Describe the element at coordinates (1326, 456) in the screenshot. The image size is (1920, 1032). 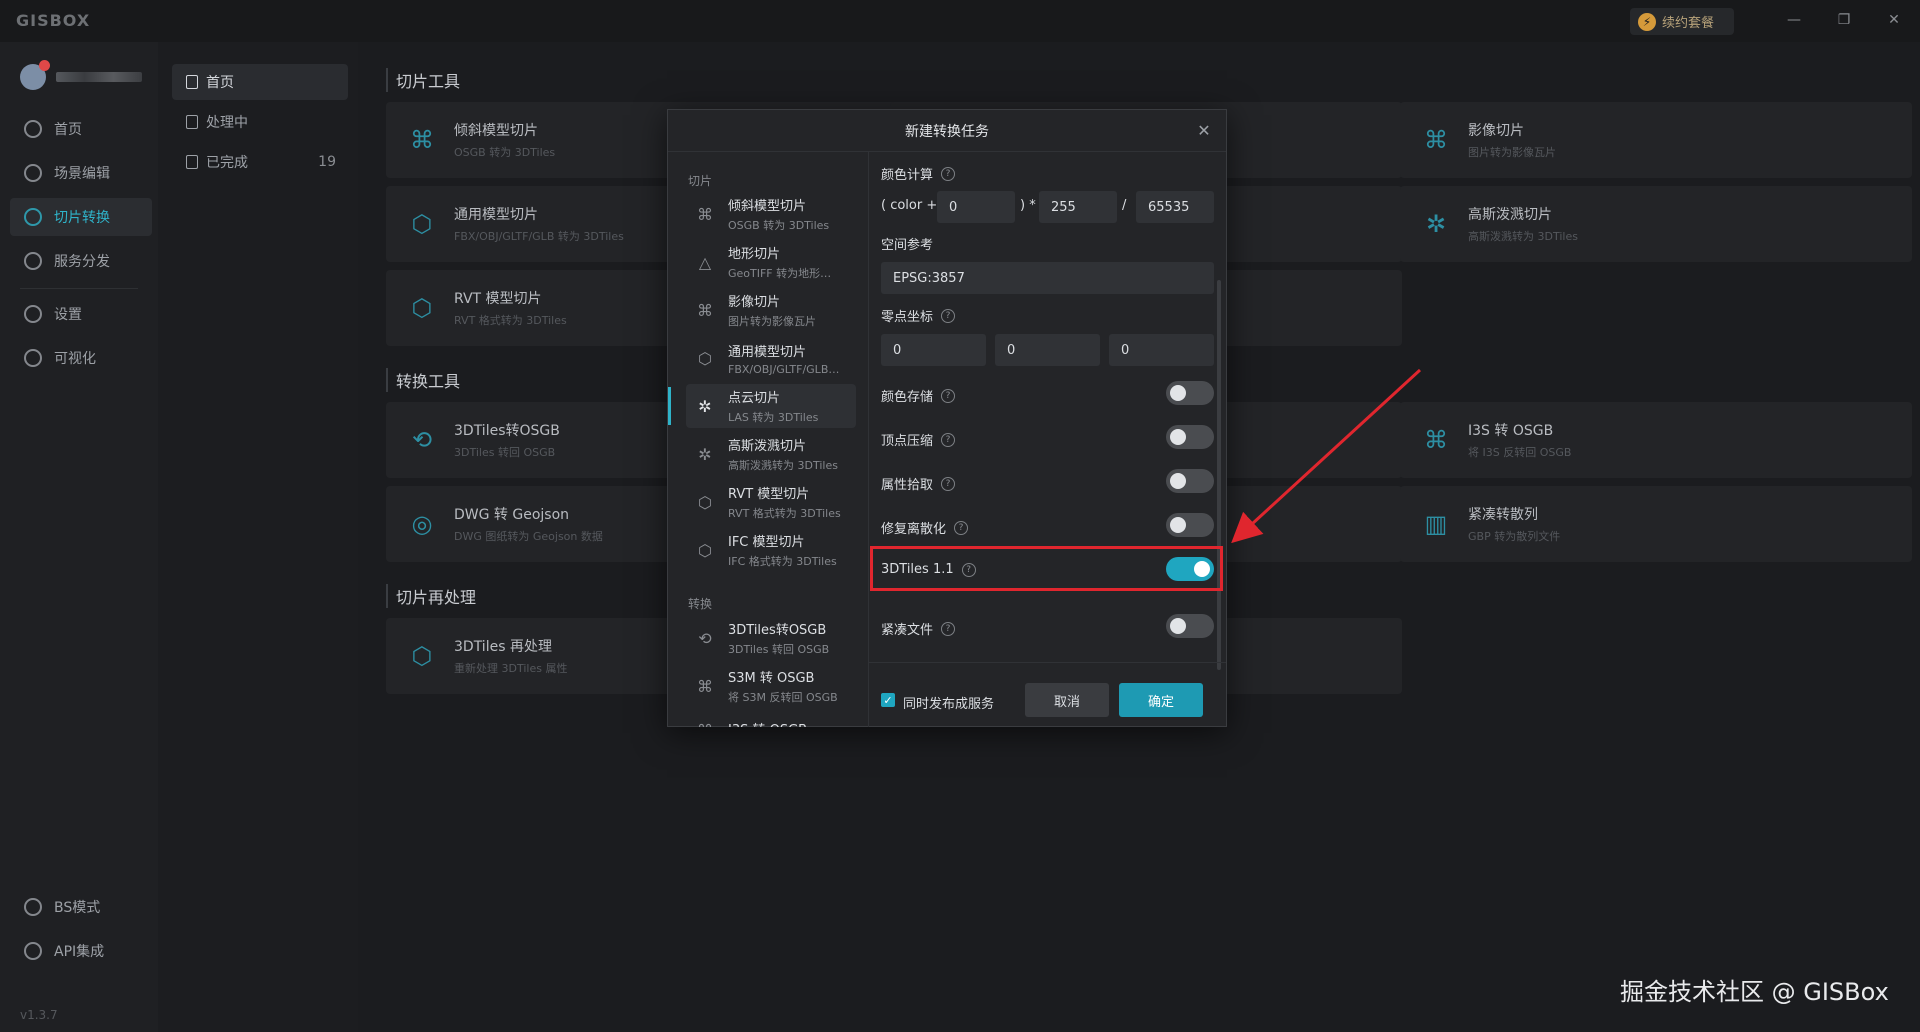
I see `annotation-arrow` at that location.